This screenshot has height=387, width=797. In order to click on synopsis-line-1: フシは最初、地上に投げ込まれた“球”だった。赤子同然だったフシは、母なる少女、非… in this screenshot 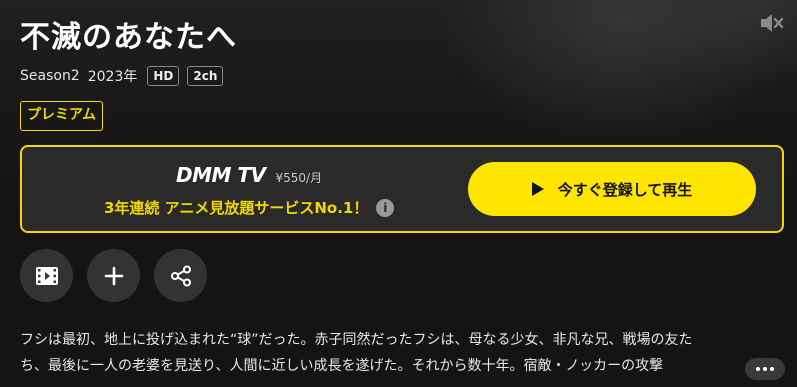, I will do `click(356, 340)`.